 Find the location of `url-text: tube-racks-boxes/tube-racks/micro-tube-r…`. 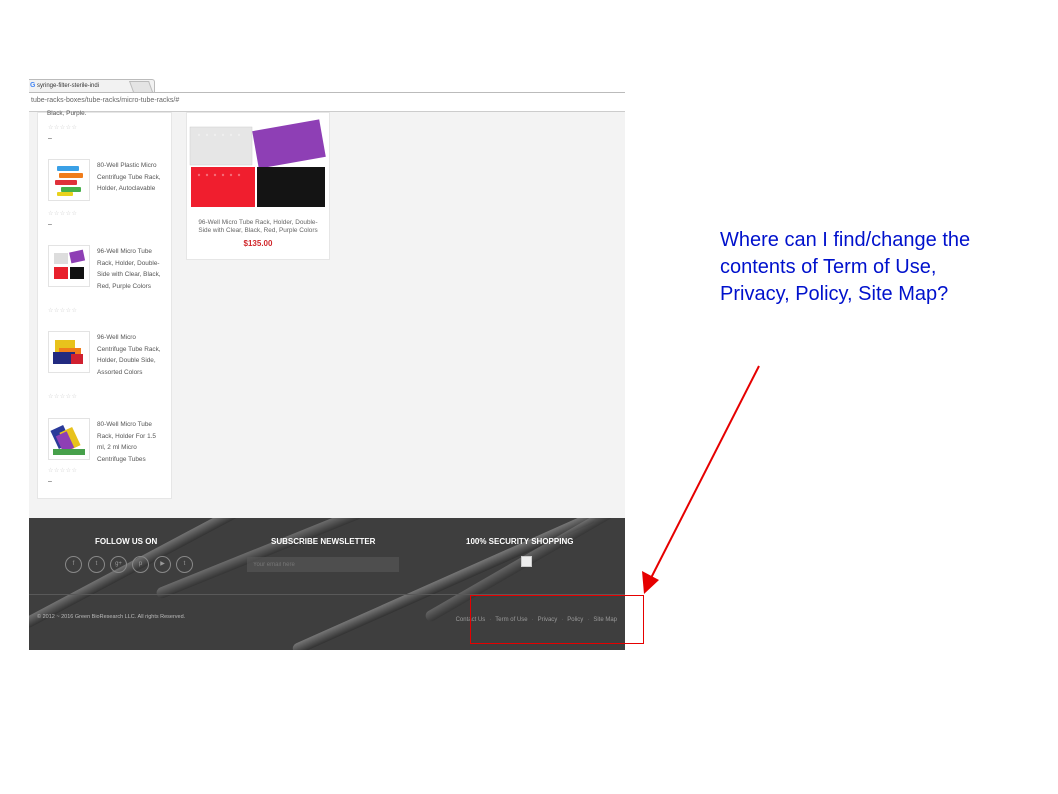

url-text: tube-racks-boxes/tube-racks/micro-tube-r… is located at coordinates (105, 100).